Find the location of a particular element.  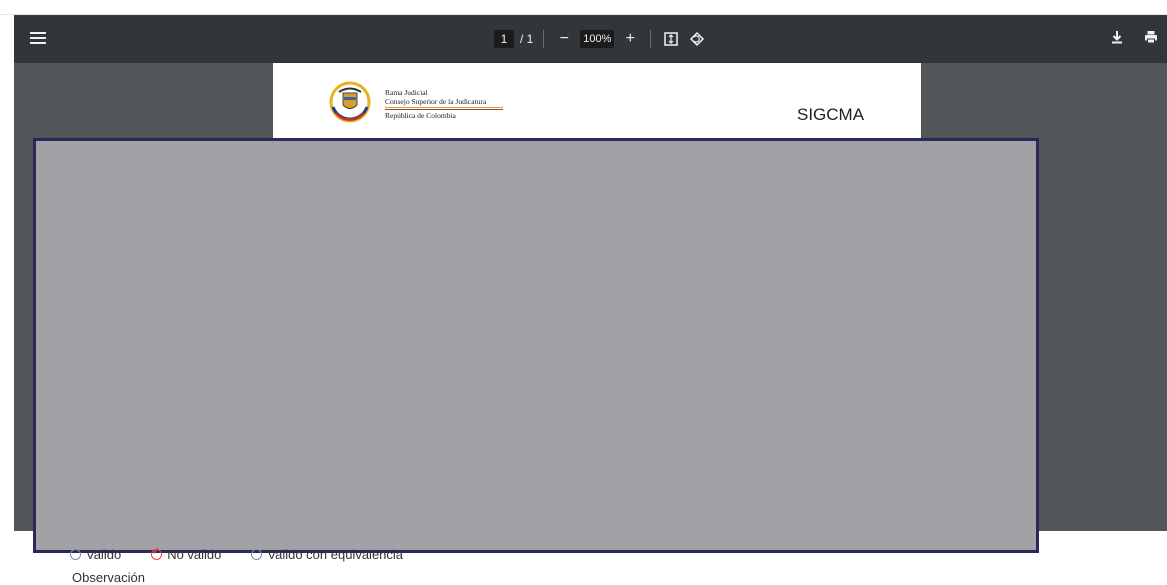

red-rule is located at coordinates (444, 109).